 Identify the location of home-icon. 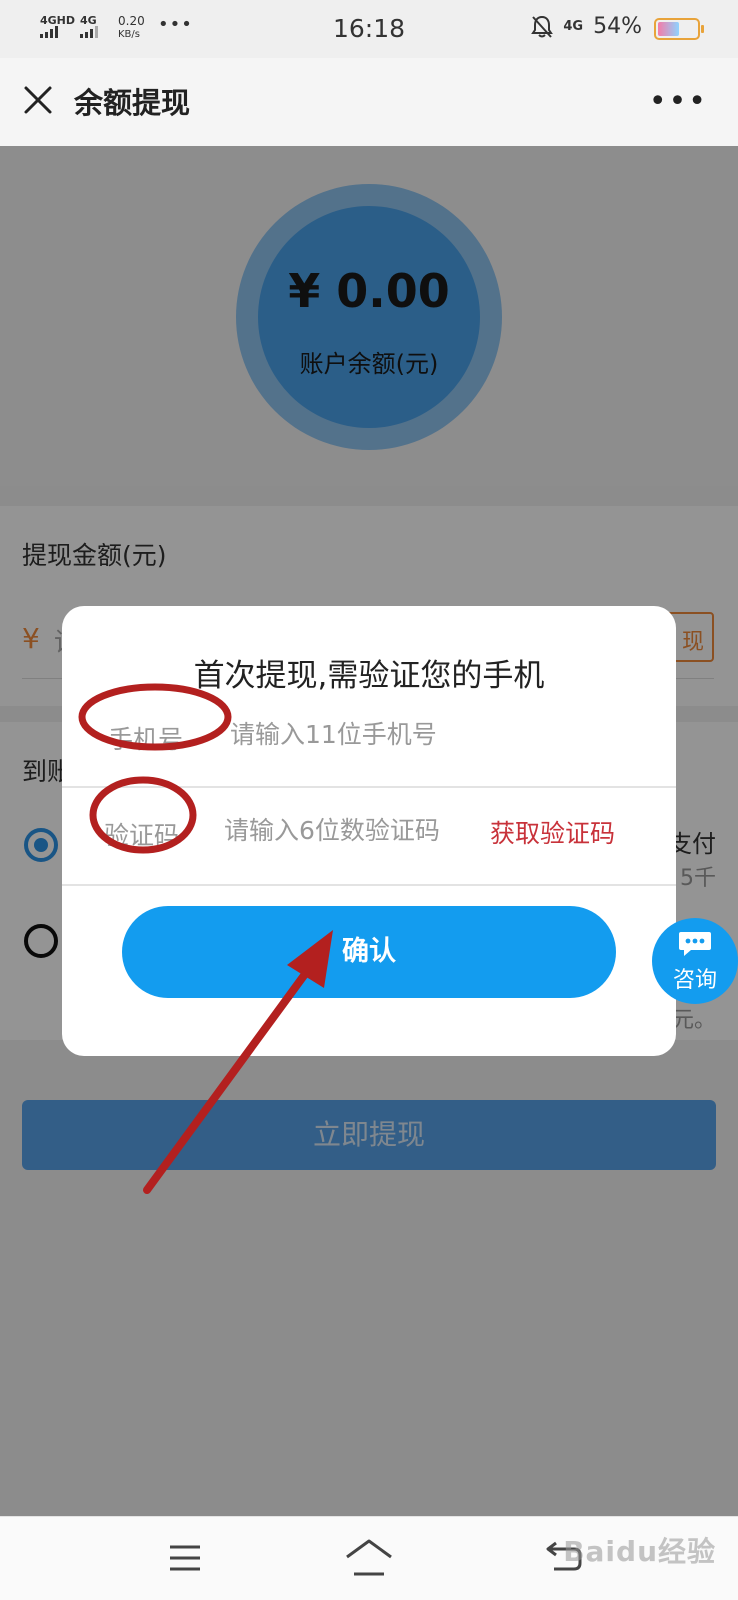
(369, 1557).